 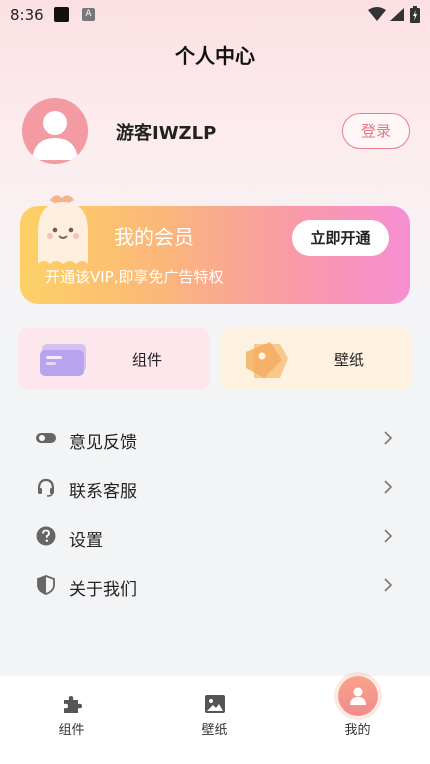 What do you see at coordinates (154, 237) in the screenshot?
I see `vip-title: 我的会员` at bounding box center [154, 237].